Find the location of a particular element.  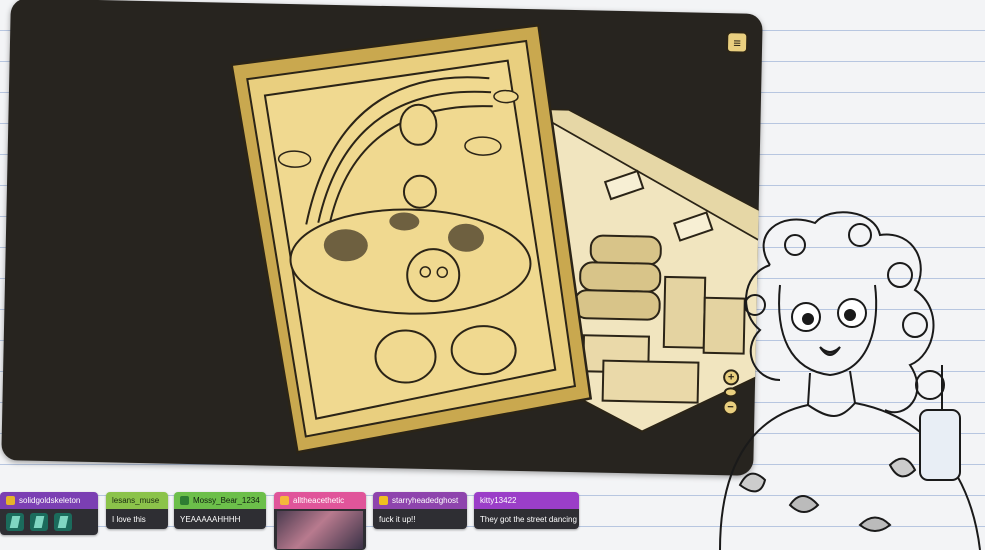

chat-username: lesans_muse is located at coordinates (136, 500).